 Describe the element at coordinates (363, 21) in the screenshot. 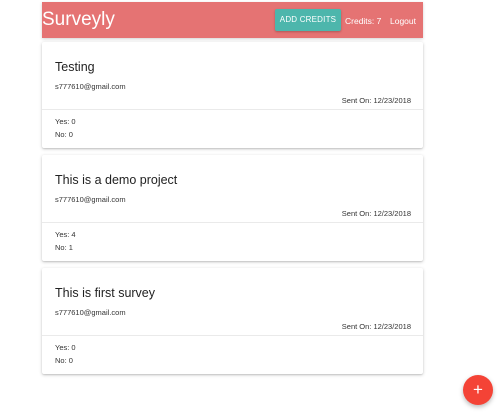

I see `credits-count: Credits: 7` at that location.